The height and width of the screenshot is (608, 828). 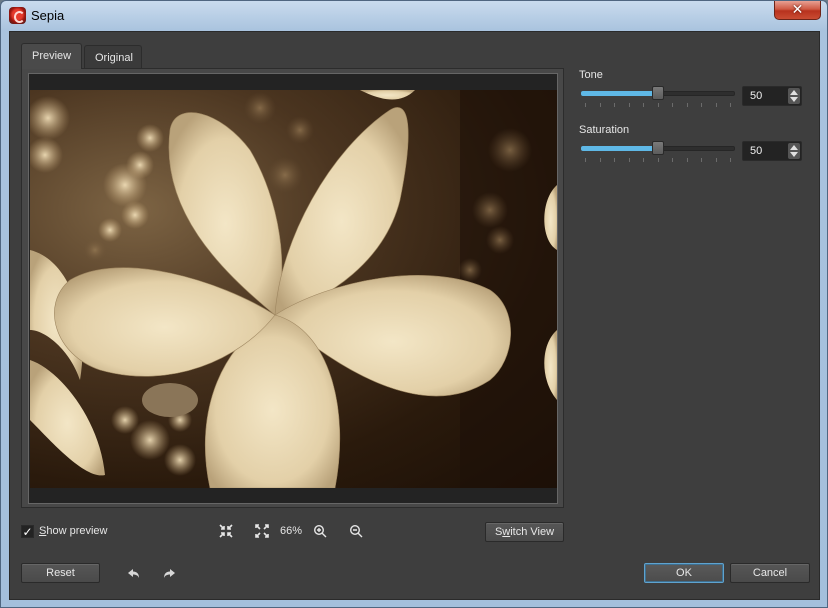 I want to click on show-preview-label: Show preview, so click(x=73, y=531).